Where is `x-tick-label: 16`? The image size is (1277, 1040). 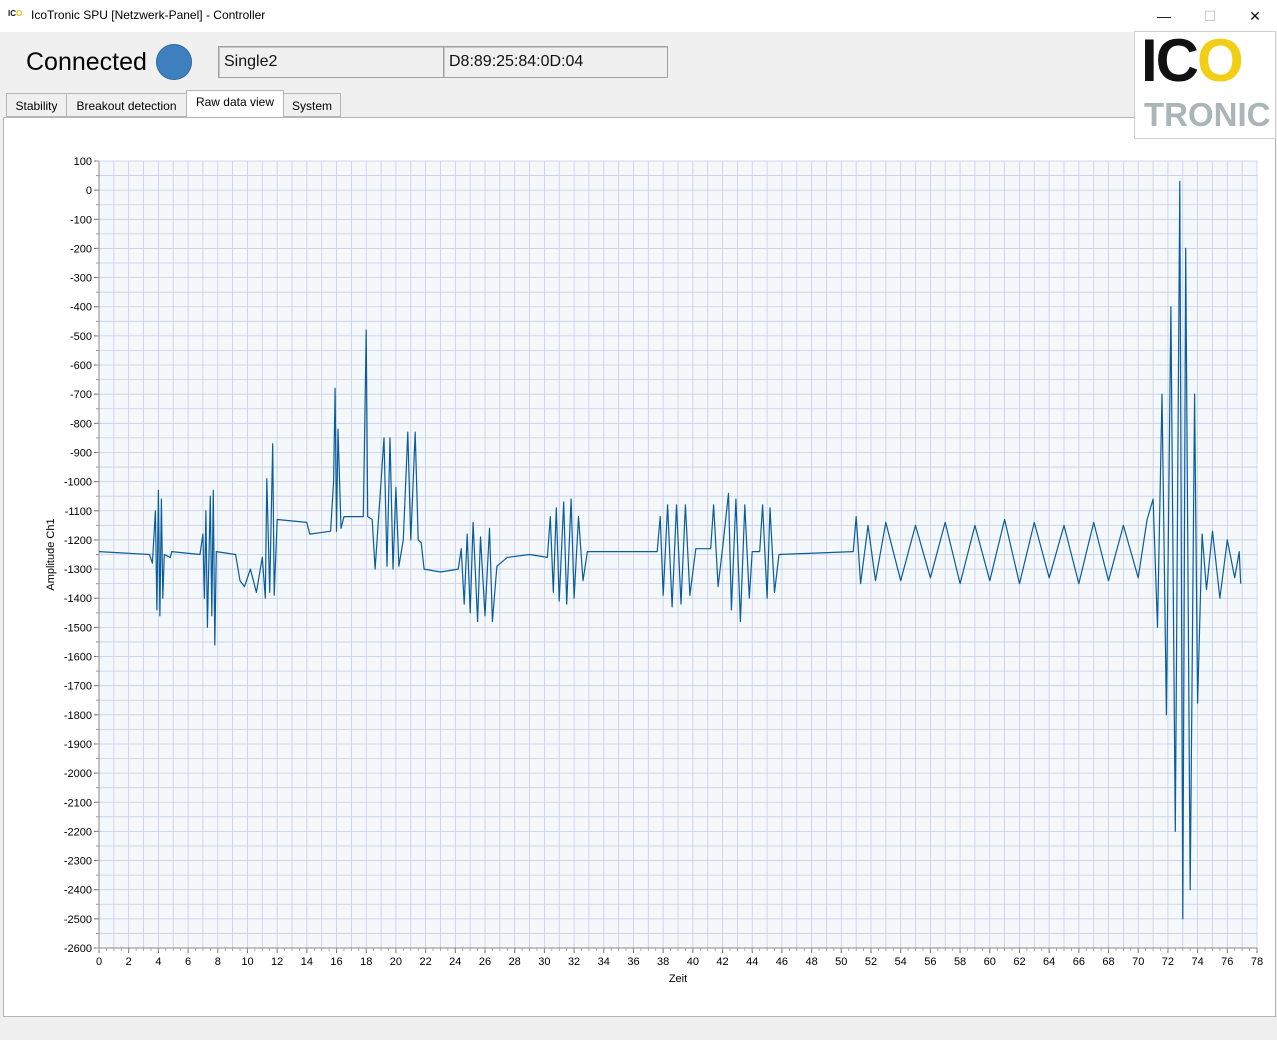
x-tick-label: 16 is located at coordinates (336, 962).